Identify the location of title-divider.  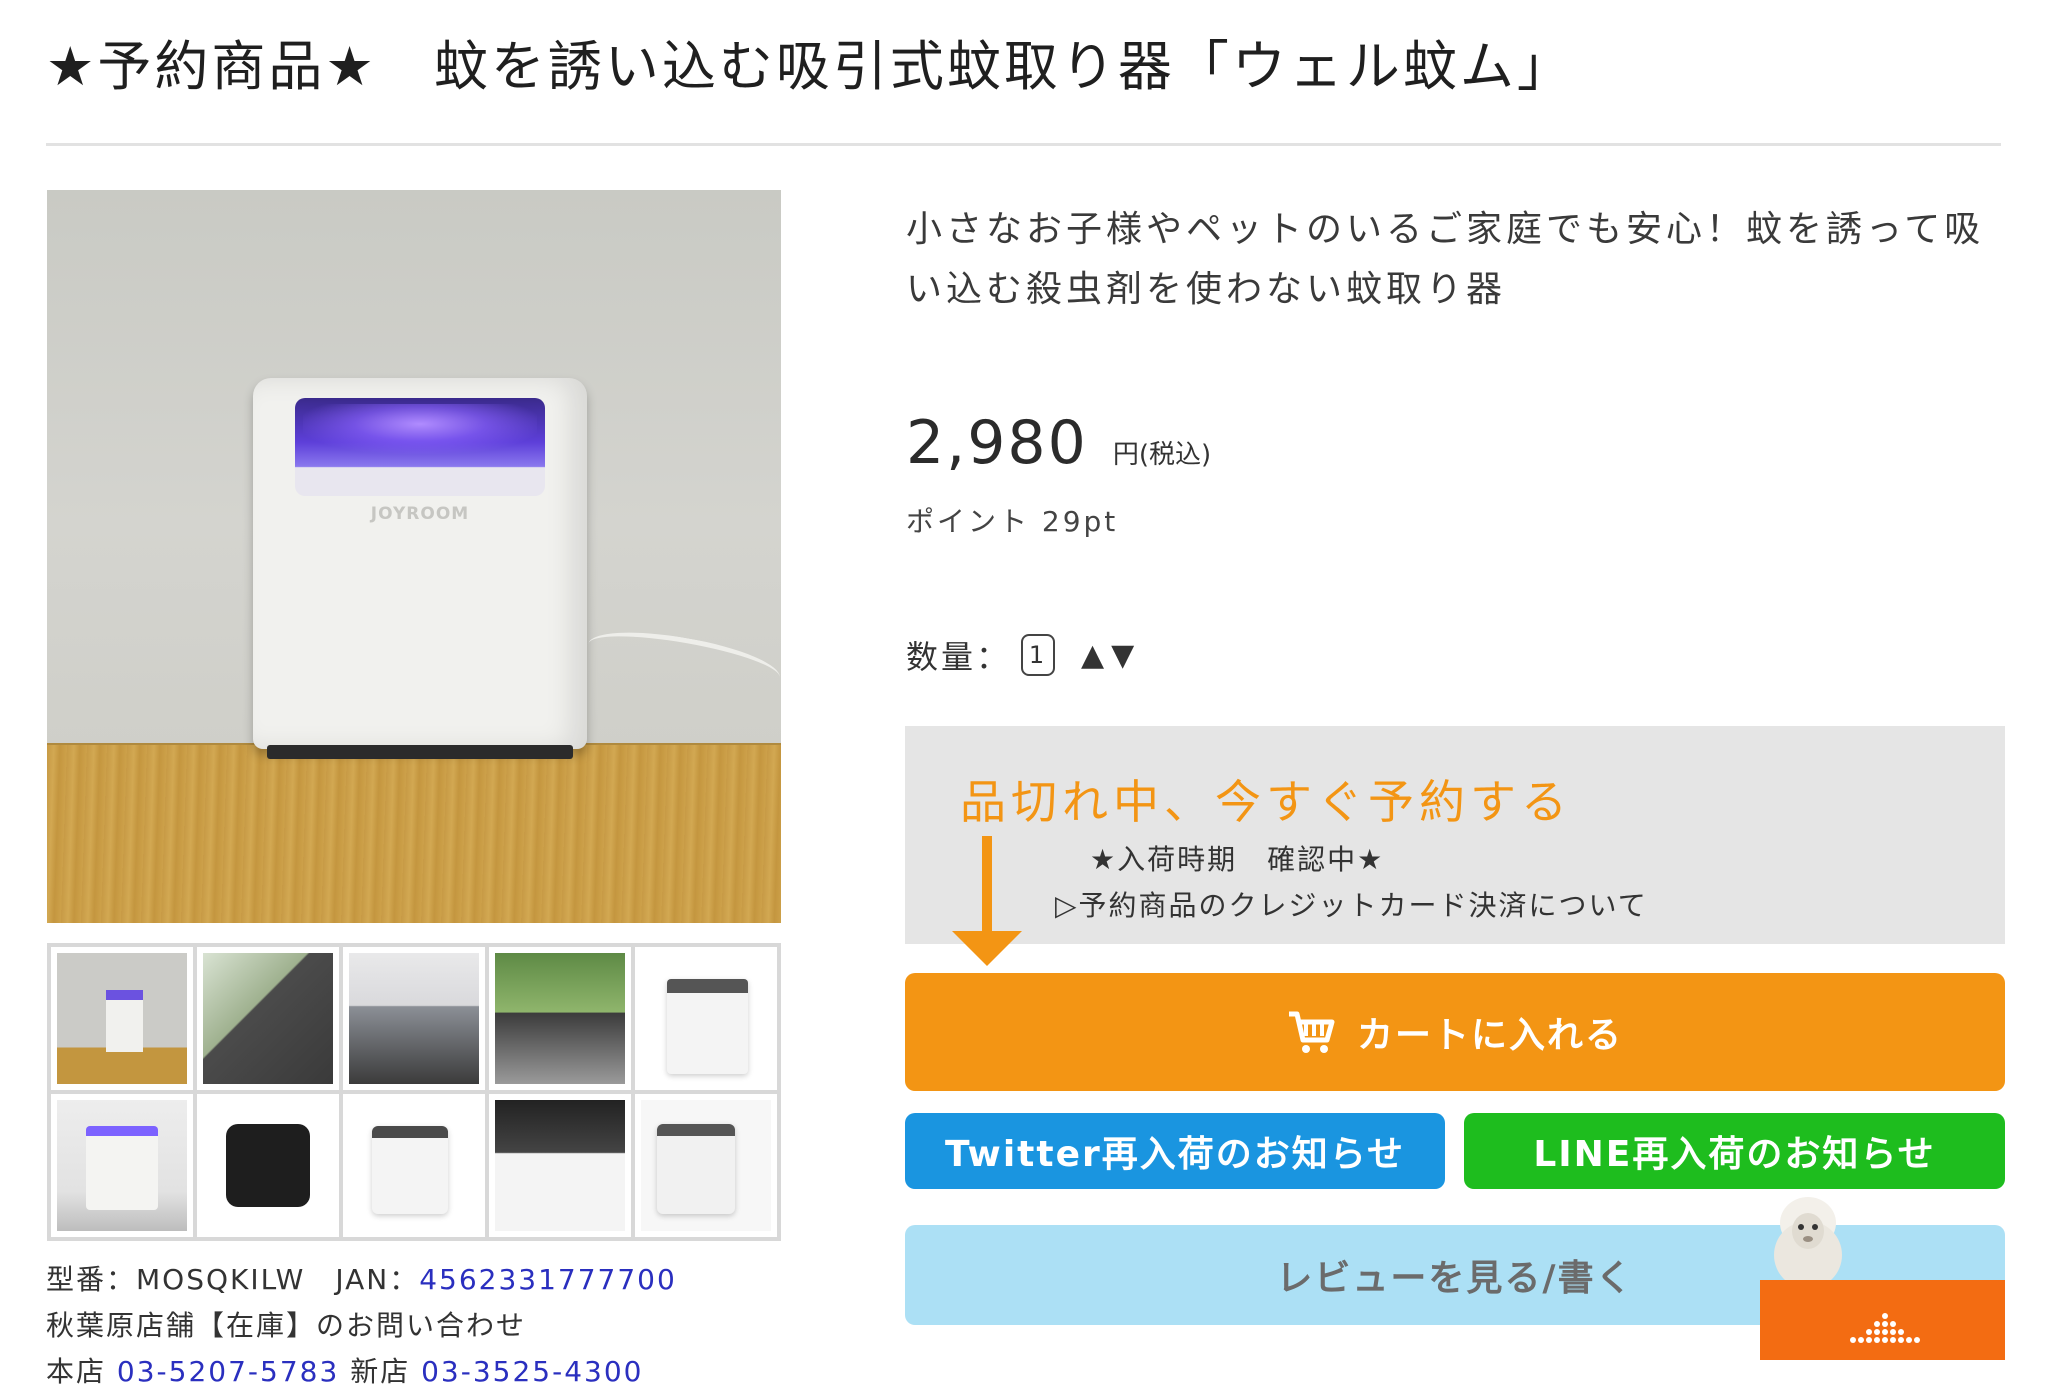
(1023, 144).